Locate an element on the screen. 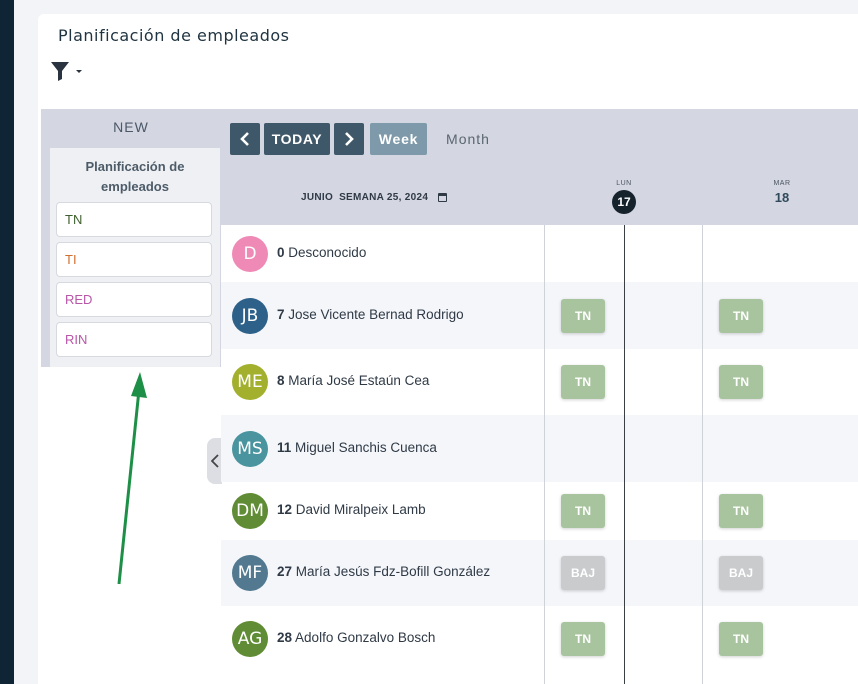 Image resolution: width=858 pixels, height=684 pixels. month-view-button: Month is located at coordinates (468, 139).